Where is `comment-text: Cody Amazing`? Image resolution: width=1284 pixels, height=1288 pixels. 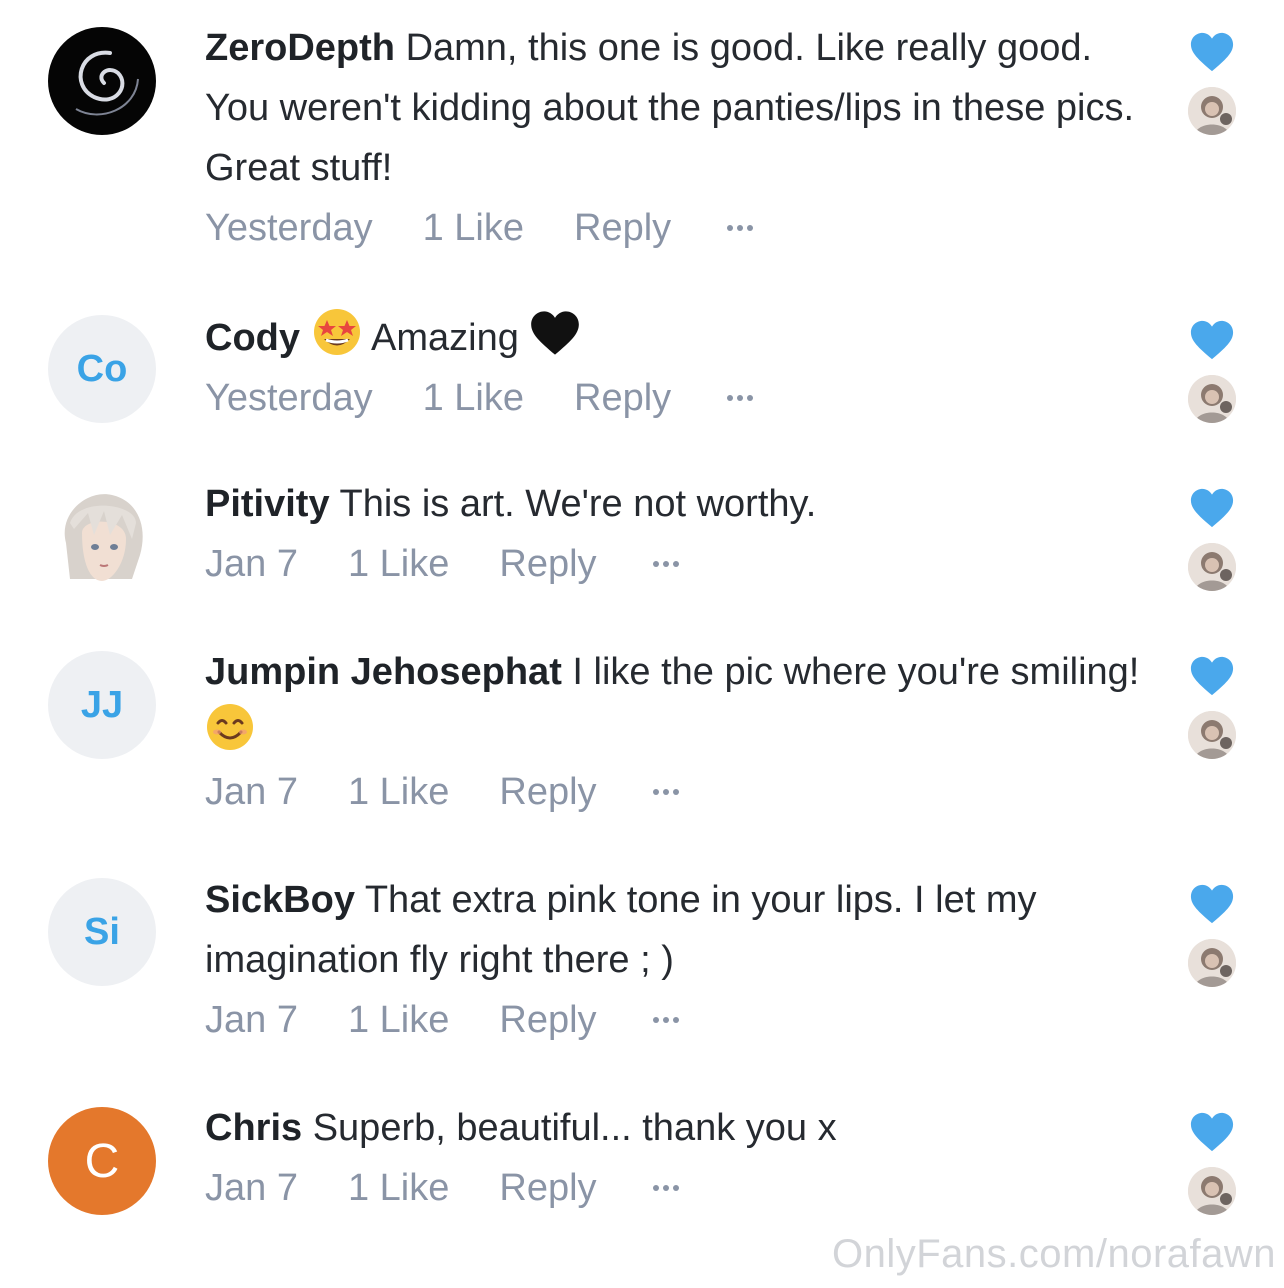 comment-text: Cody Amazing is located at coordinates (680, 337).